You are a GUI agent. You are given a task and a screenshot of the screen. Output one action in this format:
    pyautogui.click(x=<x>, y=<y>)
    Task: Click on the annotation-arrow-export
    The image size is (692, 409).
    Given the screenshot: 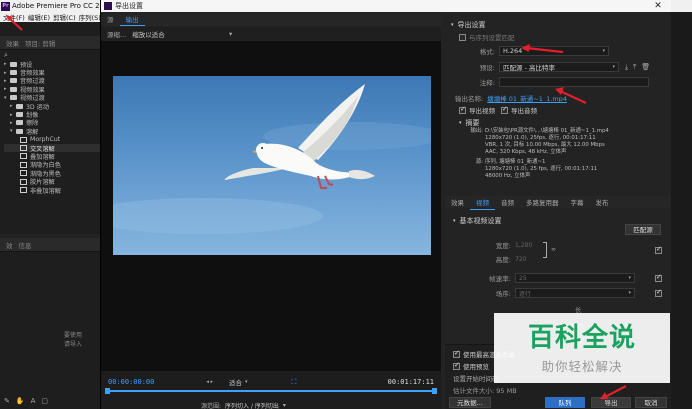 What is the action you would take?
    pyautogui.click(x=615, y=391)
    